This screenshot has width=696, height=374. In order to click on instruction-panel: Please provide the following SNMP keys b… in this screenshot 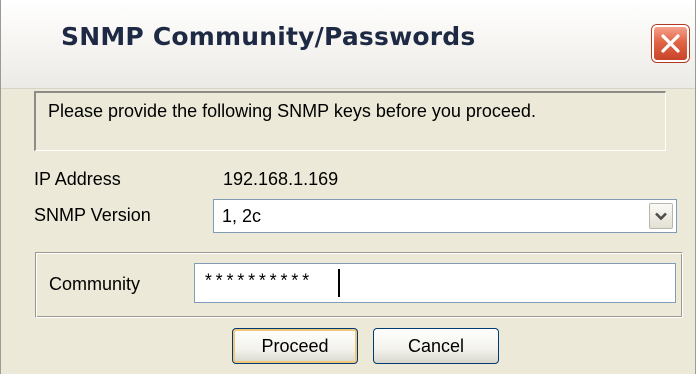, I will do `click(350, 121)`.